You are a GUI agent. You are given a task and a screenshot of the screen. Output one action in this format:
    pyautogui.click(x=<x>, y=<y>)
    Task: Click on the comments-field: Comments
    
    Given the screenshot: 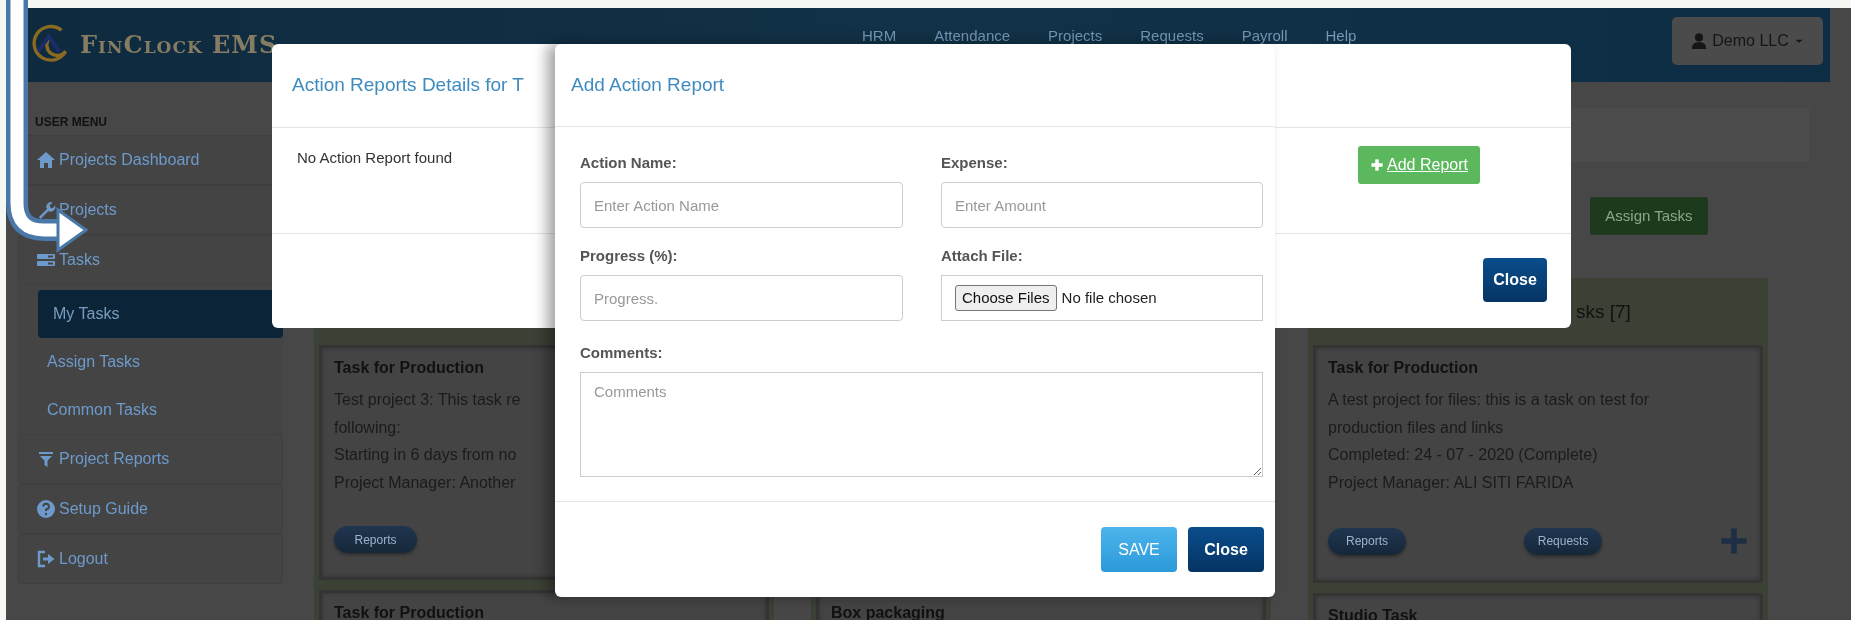 What is the action you would take?
    pyautogui.click(x=921, y=424)
    